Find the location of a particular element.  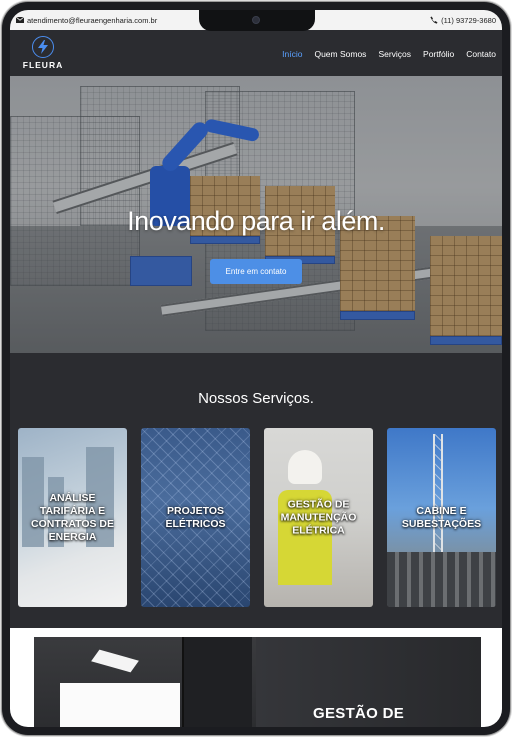

envelope-icon is located at coordinates (20, 20).